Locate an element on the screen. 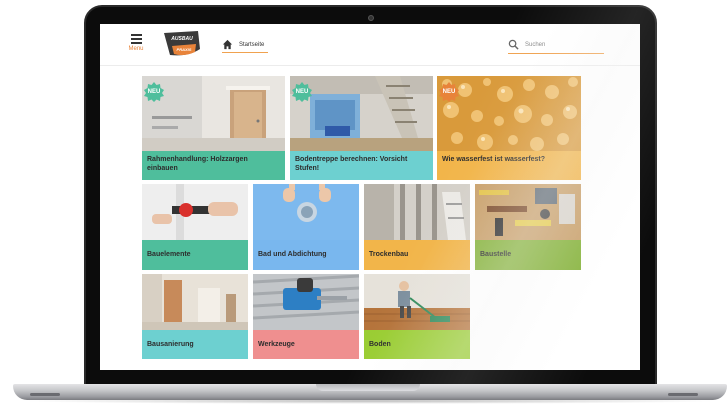 The image size is (727, 405). breadcrumb-home: Startseite is located at coordinates (245, 45).